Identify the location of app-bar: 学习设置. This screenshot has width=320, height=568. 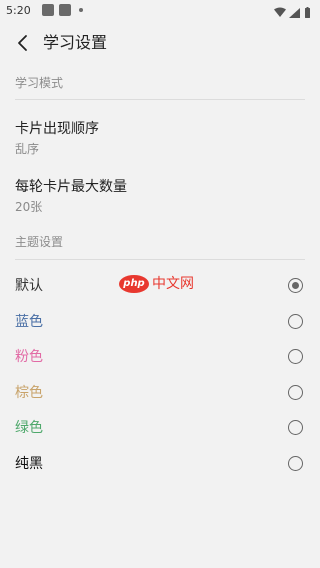
(160, 44).